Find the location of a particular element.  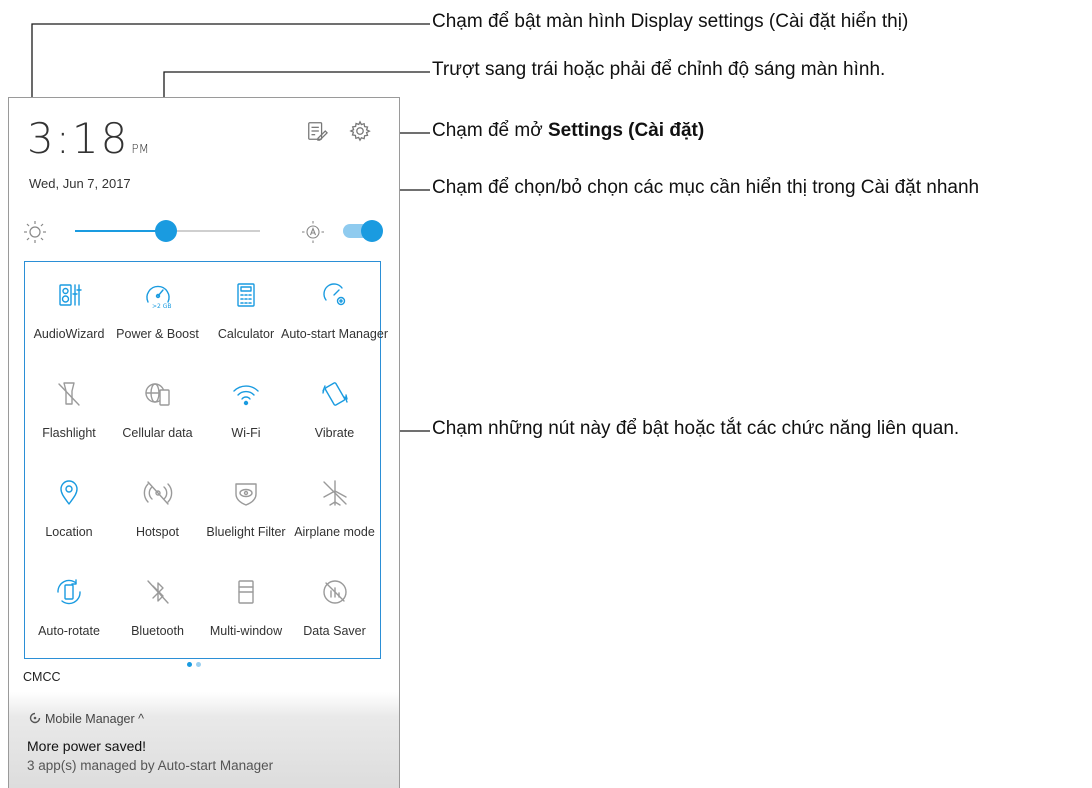

tile-power-boost: >2 GB Power & Boost is located at coordinates (158, 311).